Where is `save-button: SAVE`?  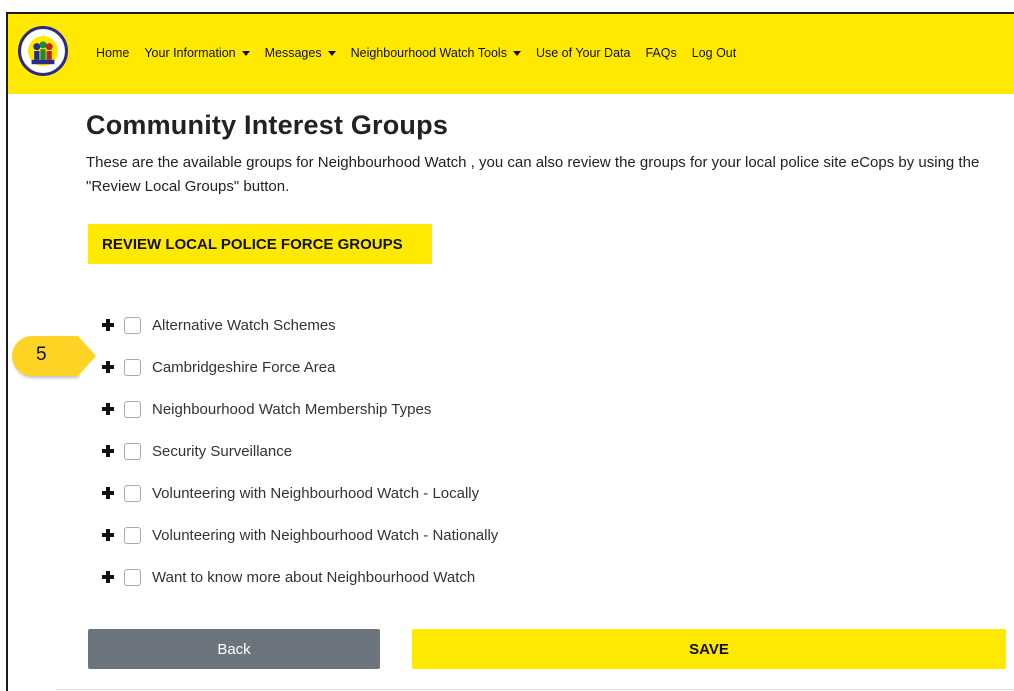
save-button: SAVE is located at coordinates (709, 649).